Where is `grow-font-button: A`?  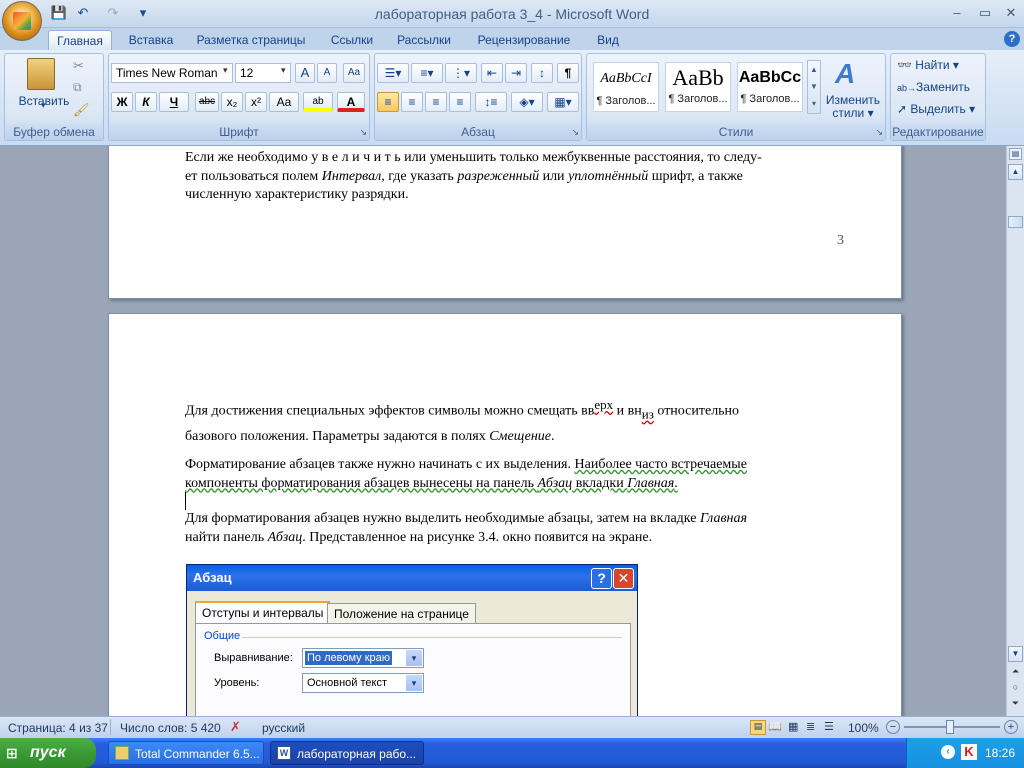
grow-font-button: A is located at coordinates (305, 73).